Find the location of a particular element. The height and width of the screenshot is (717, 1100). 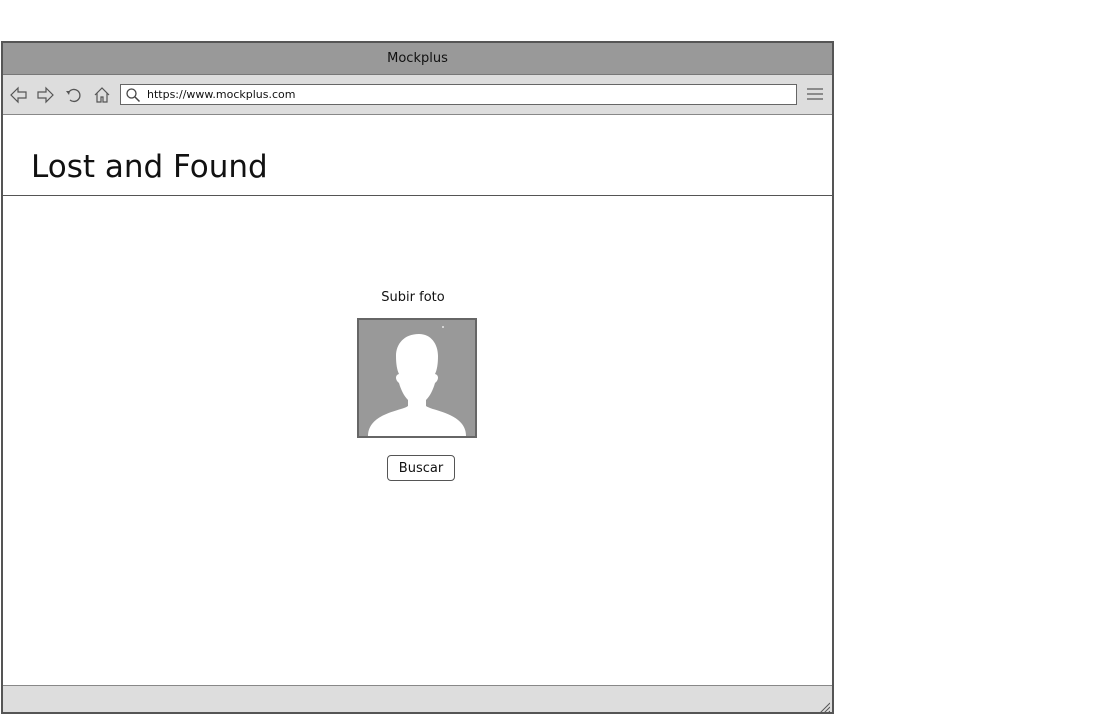

back-icon is located at coordinates (19, 95).